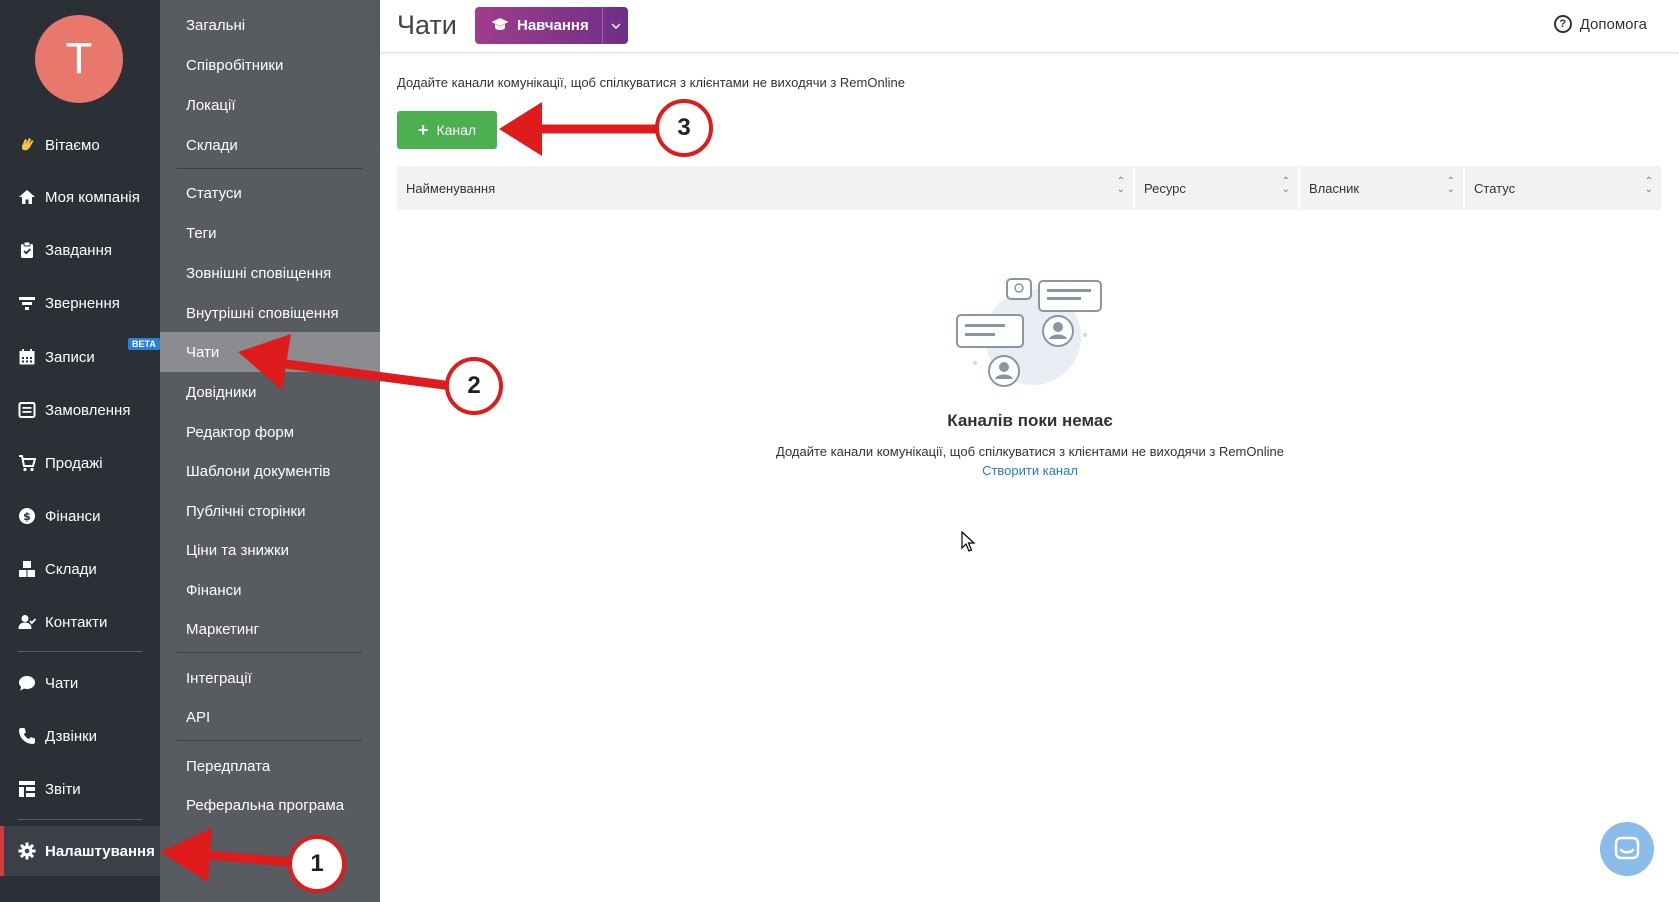 Image resolution: width=1679 pixels, height=902 pixels. I want to click on settings-item-internal-notifications: Внутрішні сповіщення, so click(270, 313).